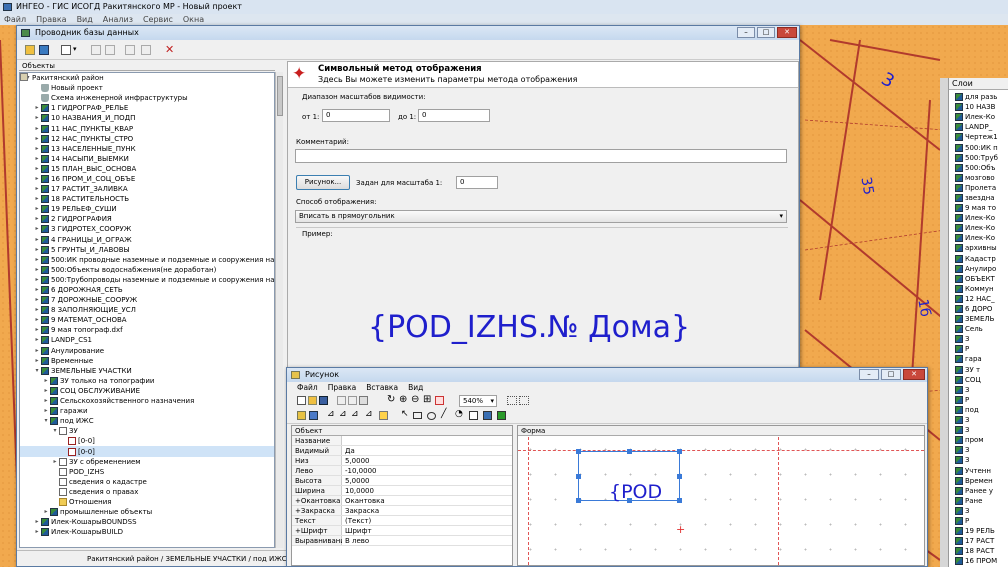  What do you see at coordinates (427, 440) in the screenshot?
I see `property-value` at bounding box center [427, 440].